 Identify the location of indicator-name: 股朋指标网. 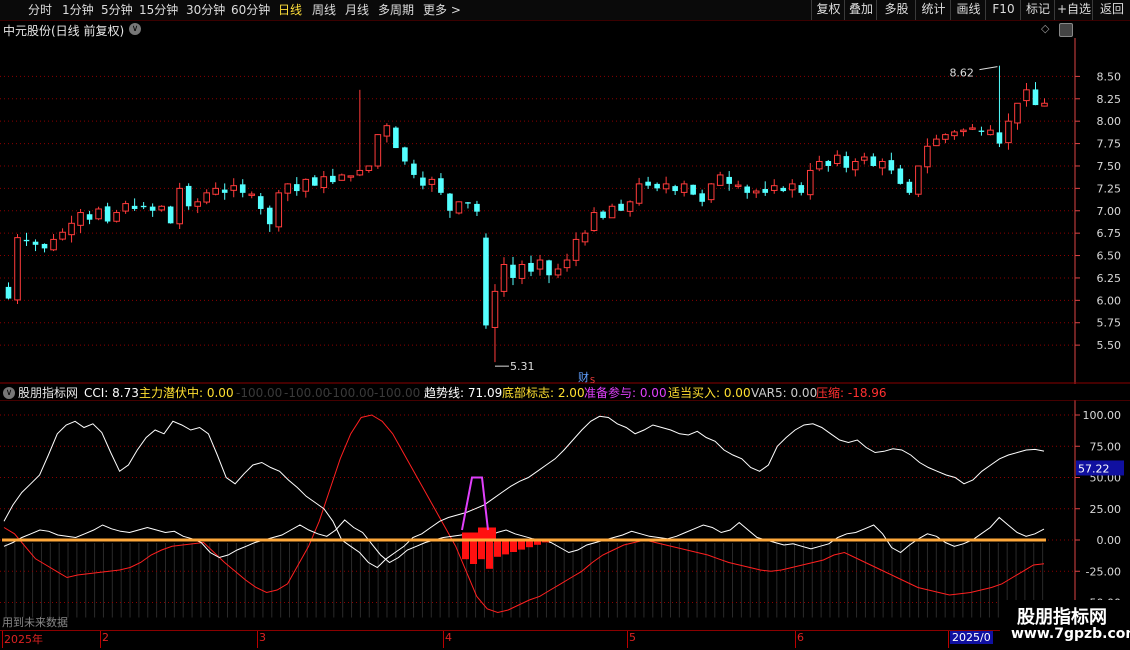
(48, 393).